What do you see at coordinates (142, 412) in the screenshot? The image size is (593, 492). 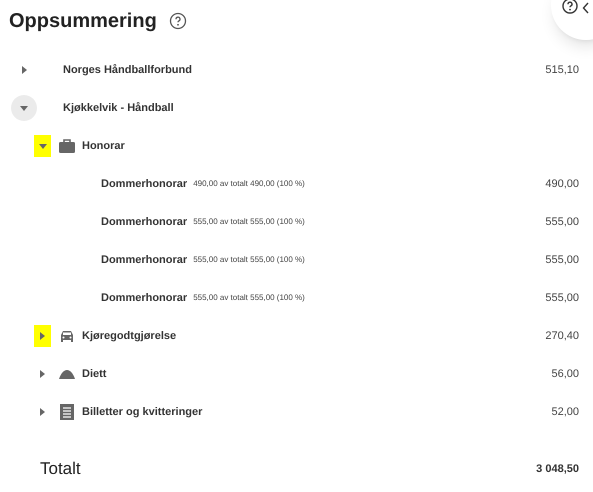 I see `category-label: Billetter og kvitteringer` at bounding box center [142, 412].